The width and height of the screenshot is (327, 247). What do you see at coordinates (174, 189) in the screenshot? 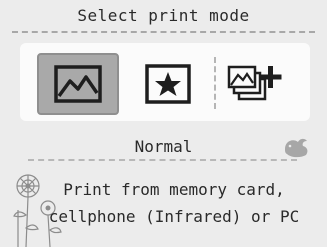
I see `description-line-1: Print from memory card,` at bounding box center [174, 189].